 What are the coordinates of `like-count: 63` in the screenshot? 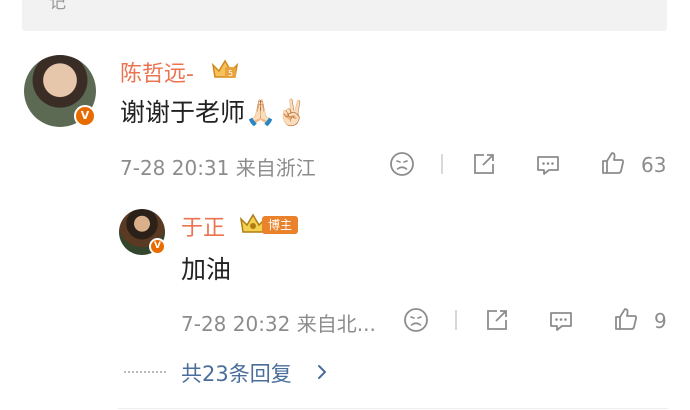 It's located at (654, 165).